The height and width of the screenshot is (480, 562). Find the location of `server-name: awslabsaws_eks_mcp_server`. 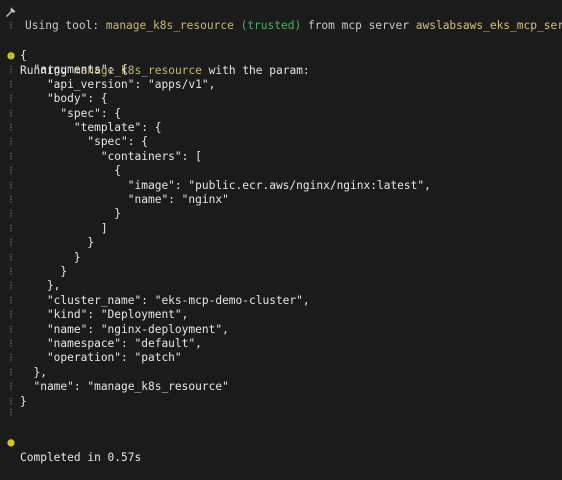

server-name: awslabsaws_eks_mcp_server is located at coordinates (488, 25).